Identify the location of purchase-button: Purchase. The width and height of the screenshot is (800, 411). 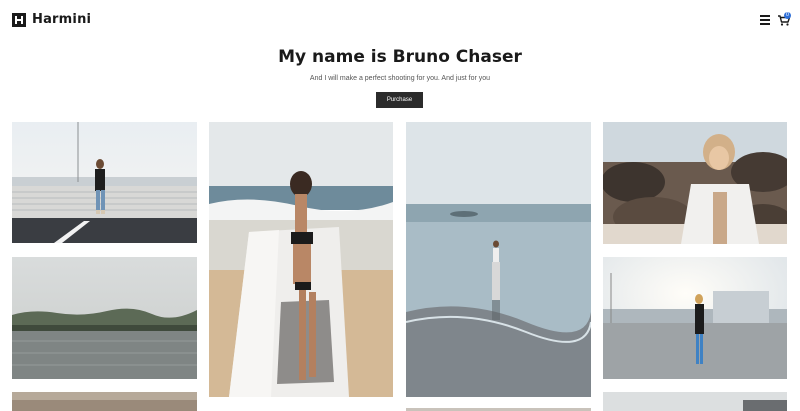
(399, 100).